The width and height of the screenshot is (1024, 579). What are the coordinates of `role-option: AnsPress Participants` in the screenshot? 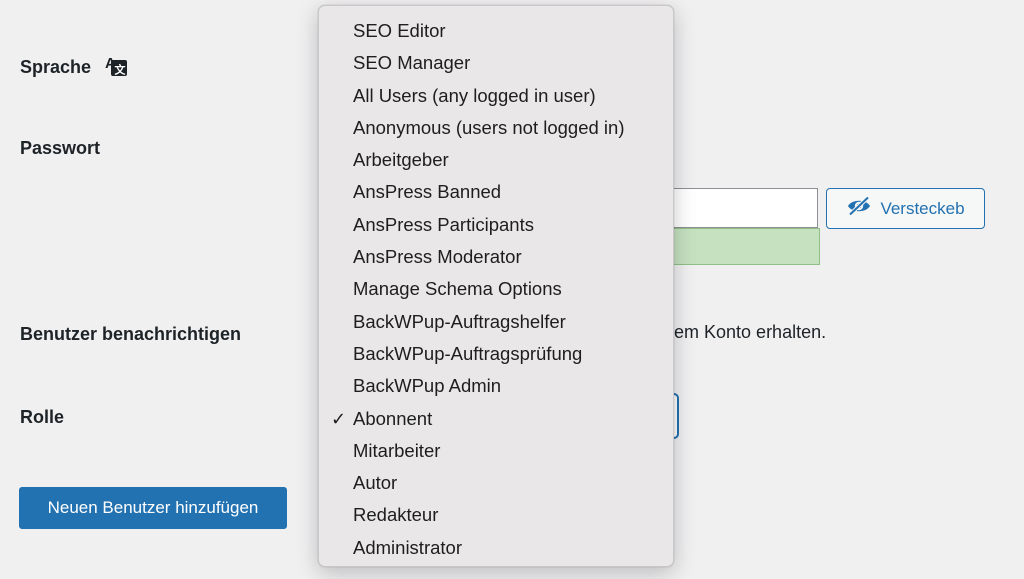 It's located at (496, 225).